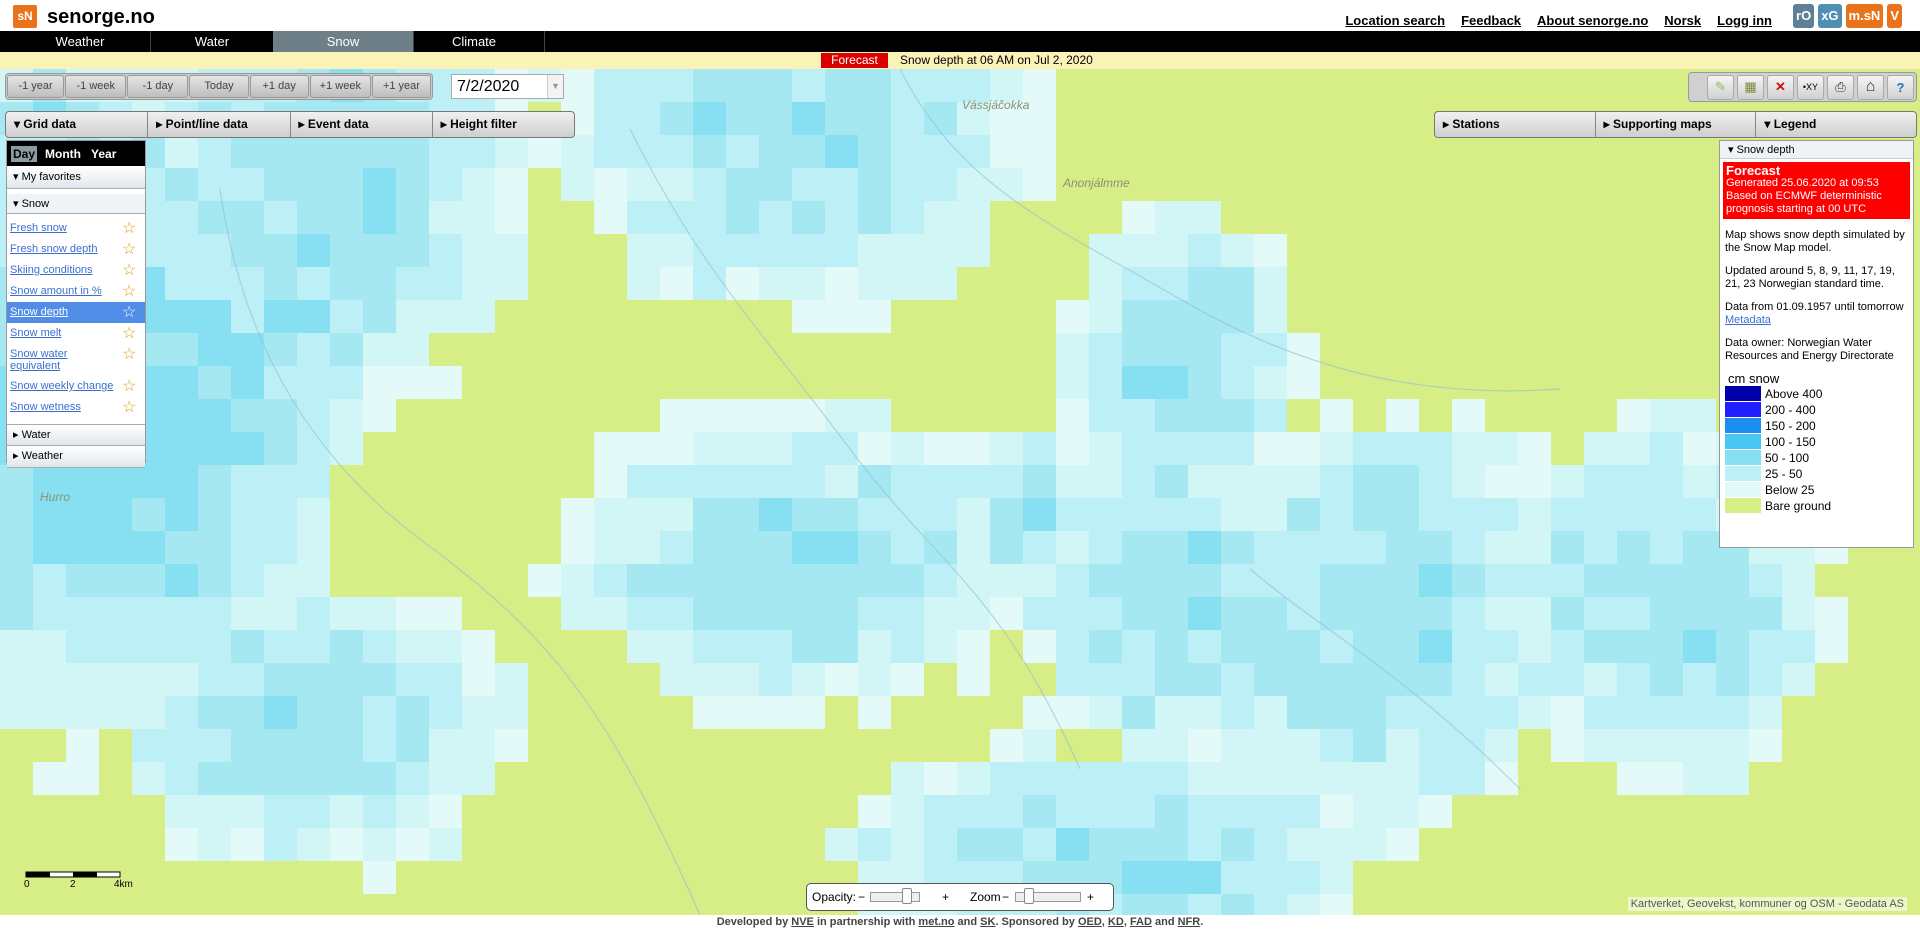 The width and height of the screenshot is (1920, 929). What do you see at coordinates (76, 435) in the screenshot?
I see `water-section: ▸ Water` at bounding box center [76, 435].